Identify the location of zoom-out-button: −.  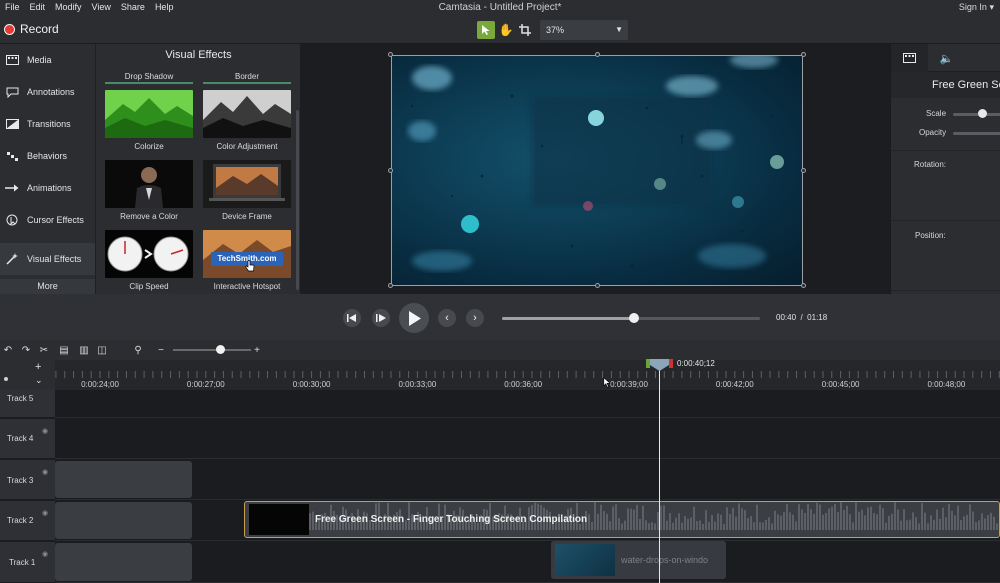
(161, 350).